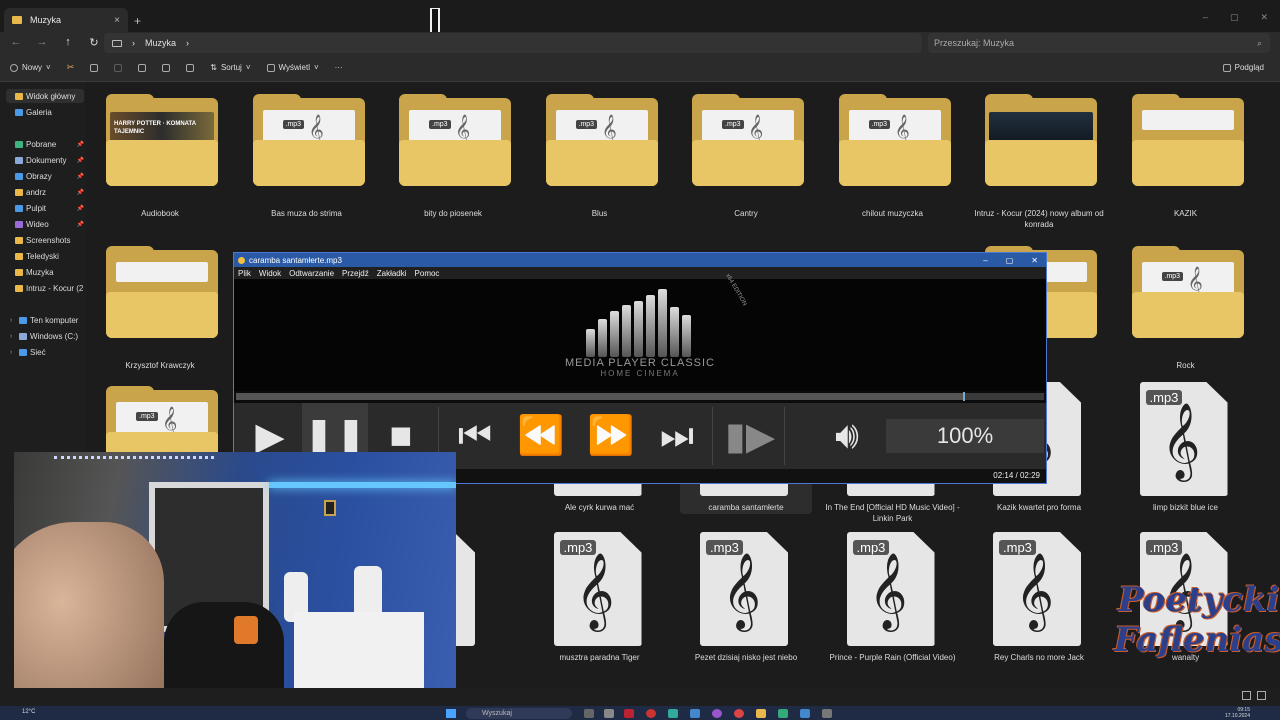 The image size is (1280, 720). What do you see at coordinates (1261, 695) in the screenshot?
I see `tiles-view-icon` at bounding box center [1261, 695].